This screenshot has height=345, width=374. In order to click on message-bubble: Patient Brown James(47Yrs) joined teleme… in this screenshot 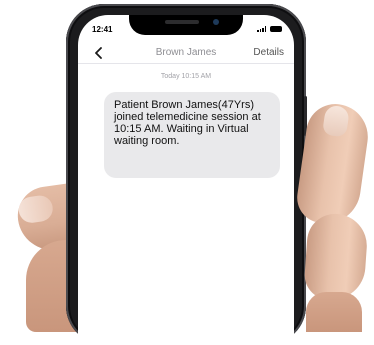, I will do `click(192, 135)`.